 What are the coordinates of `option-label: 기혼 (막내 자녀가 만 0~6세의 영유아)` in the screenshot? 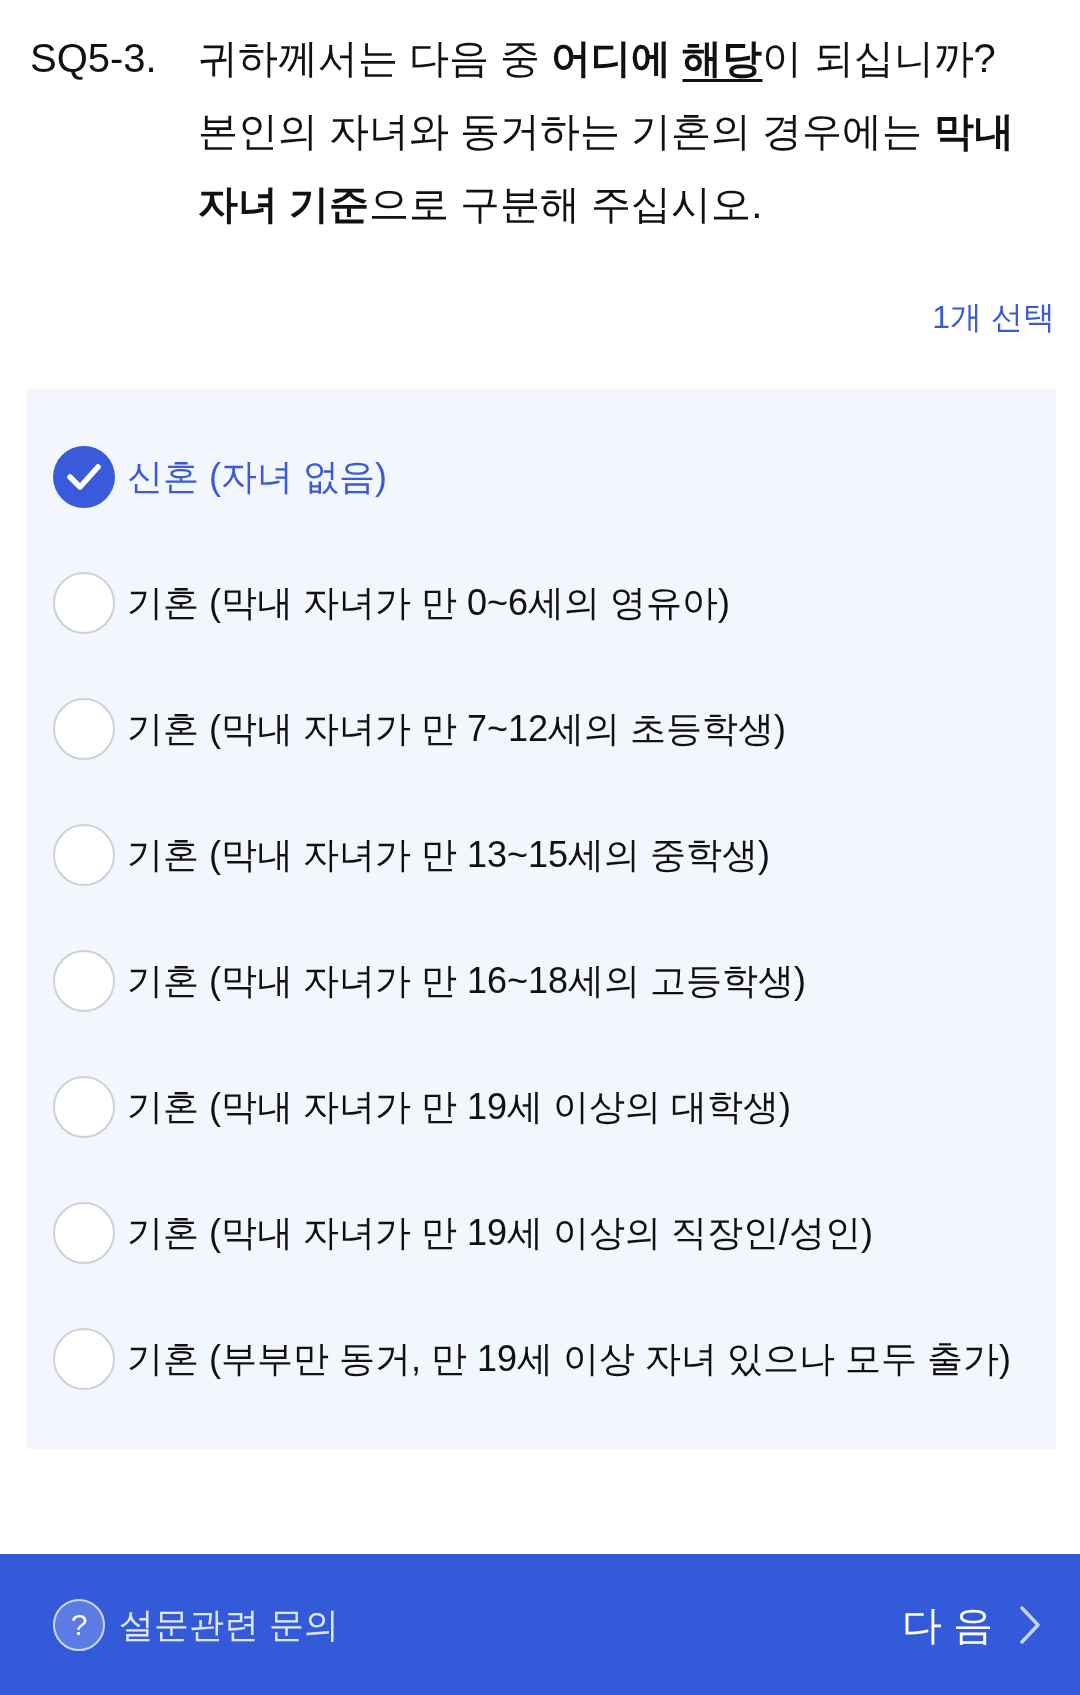 It's located at (429, 603).